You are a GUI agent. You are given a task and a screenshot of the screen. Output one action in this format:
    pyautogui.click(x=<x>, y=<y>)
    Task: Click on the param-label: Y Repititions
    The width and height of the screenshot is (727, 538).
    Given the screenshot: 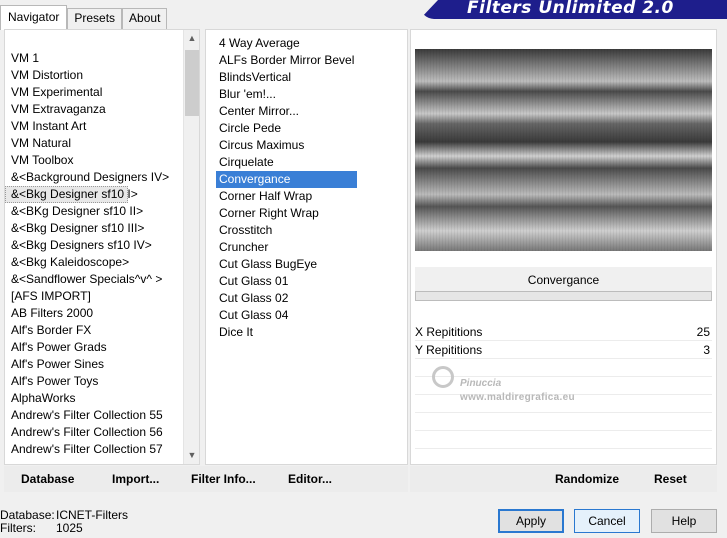 What is the action you would take?
    pyautogui.click(x=449, y=350)
    